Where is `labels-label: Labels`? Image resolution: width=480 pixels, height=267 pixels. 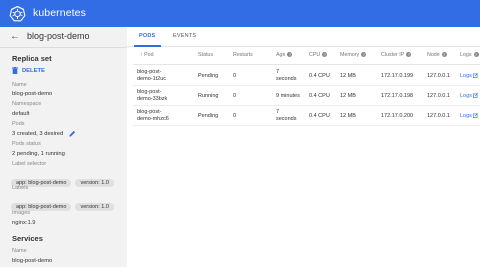 labels-label: Labels is located at coordinates (20, 188).